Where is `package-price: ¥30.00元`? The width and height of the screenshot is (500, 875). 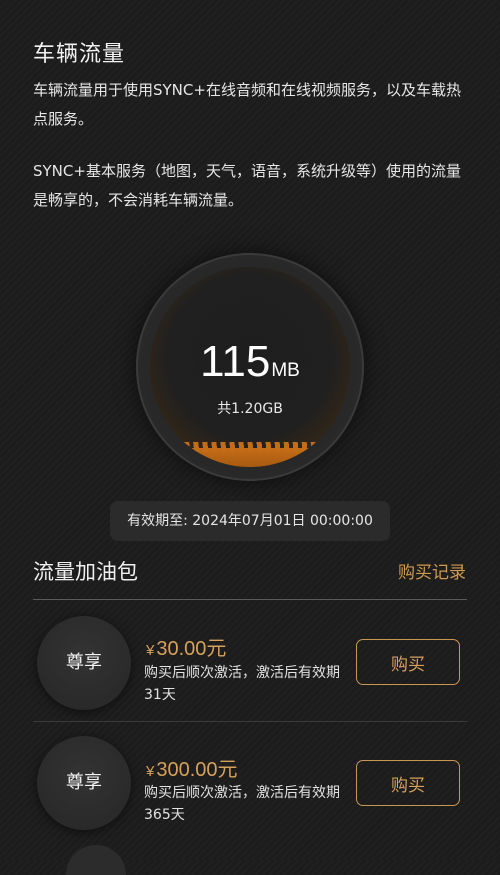
package-price: ¥30.00元 is located at coordinates (186, 646).